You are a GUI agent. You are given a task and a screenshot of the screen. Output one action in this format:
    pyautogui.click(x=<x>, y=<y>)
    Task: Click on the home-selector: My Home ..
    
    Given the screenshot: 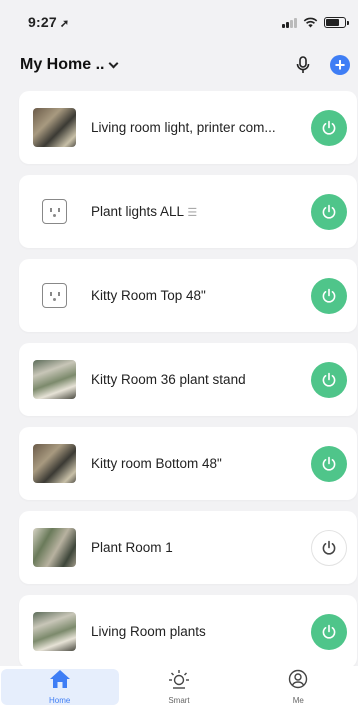 What is the action you would take?
    pyautogui.click(x=69, y=65)
    